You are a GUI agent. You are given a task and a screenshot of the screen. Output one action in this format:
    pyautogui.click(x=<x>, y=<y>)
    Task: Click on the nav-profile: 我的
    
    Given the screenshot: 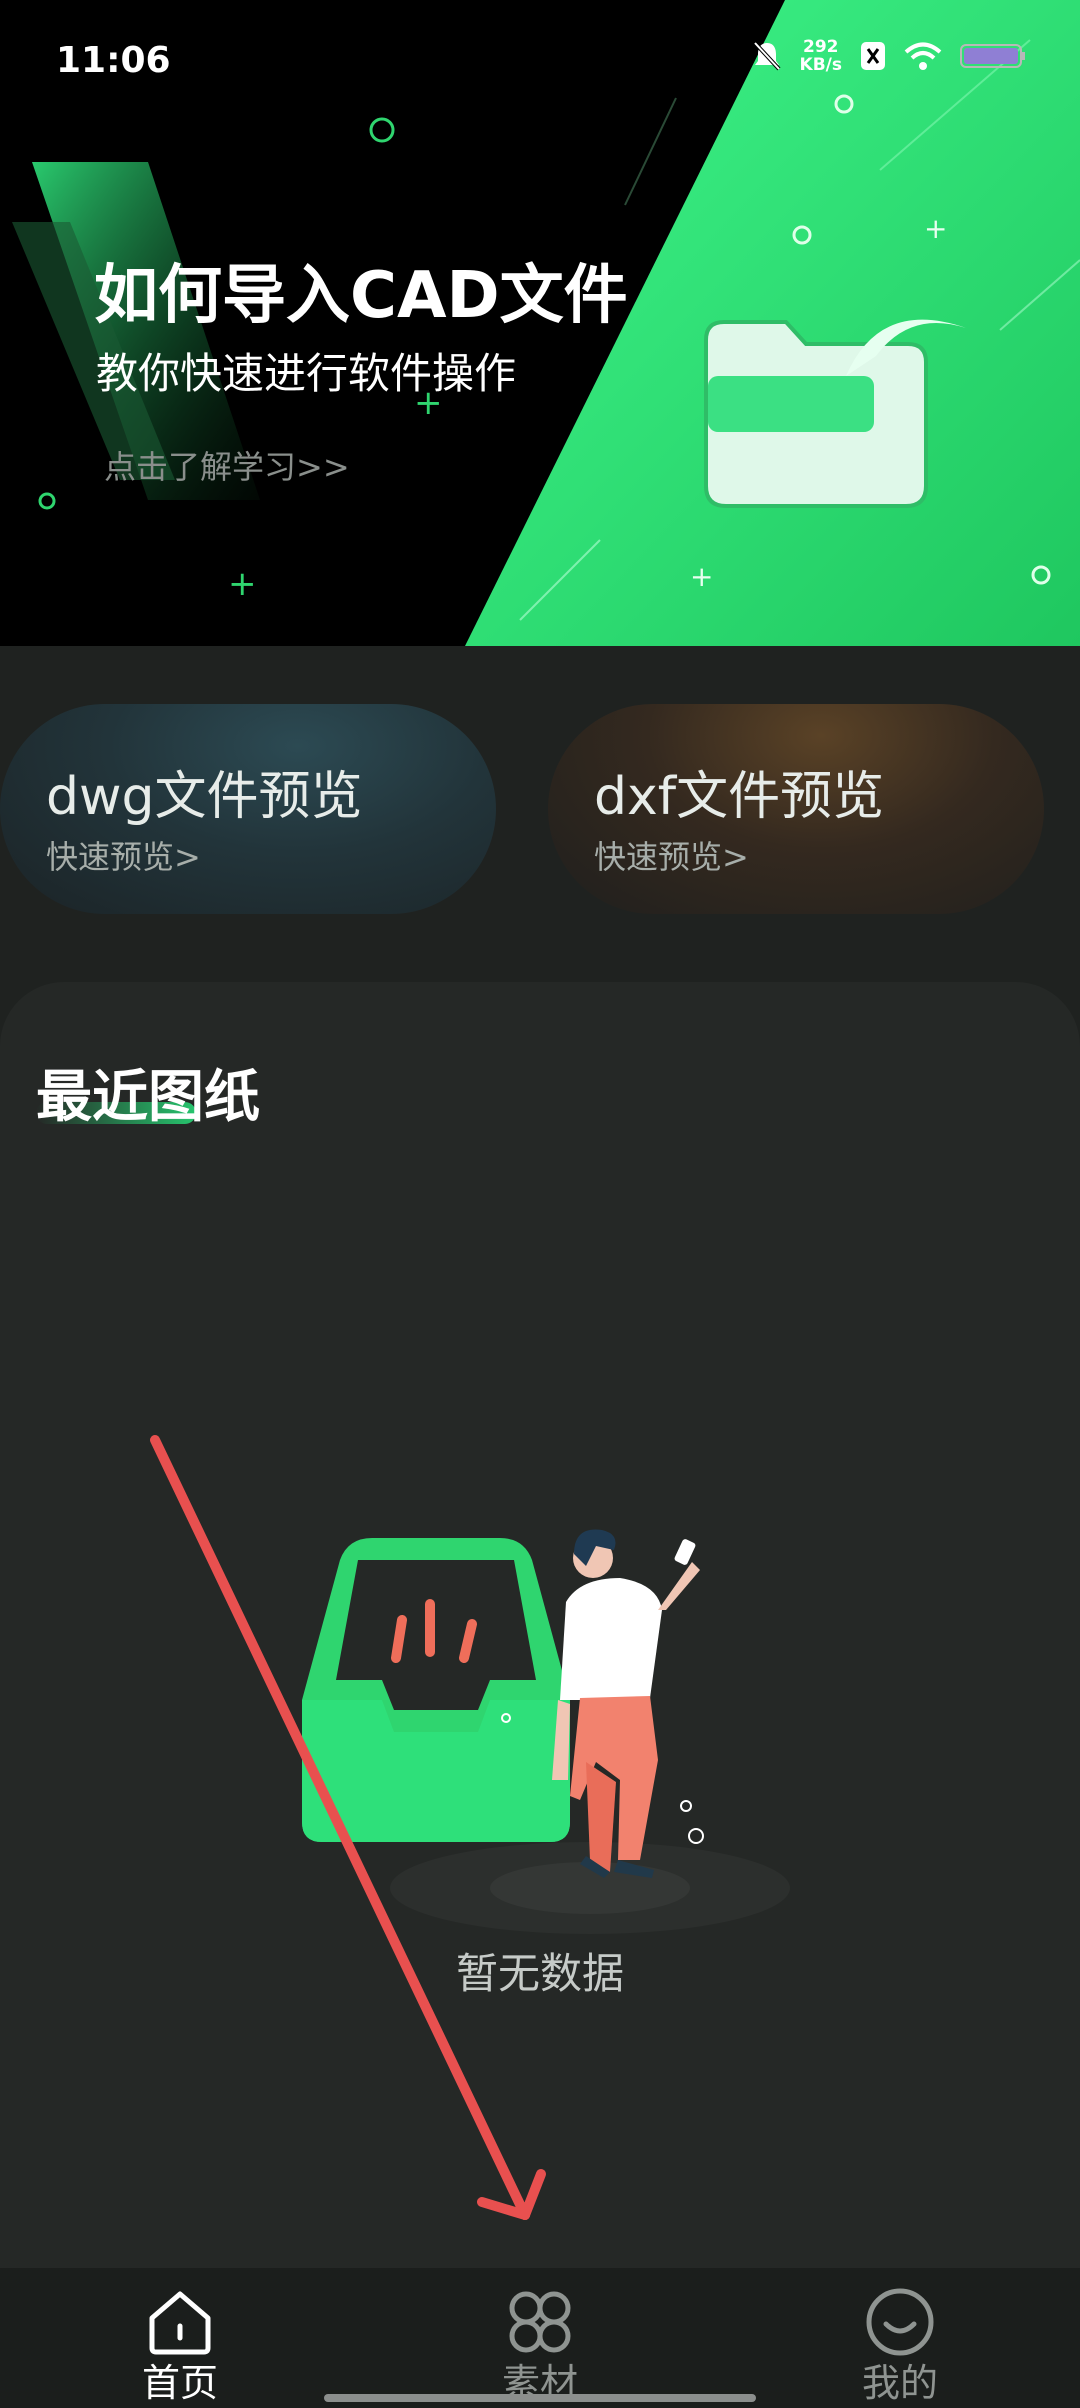 What is the action you would take?
    pyautogui.click(x=900, y=2338)
    